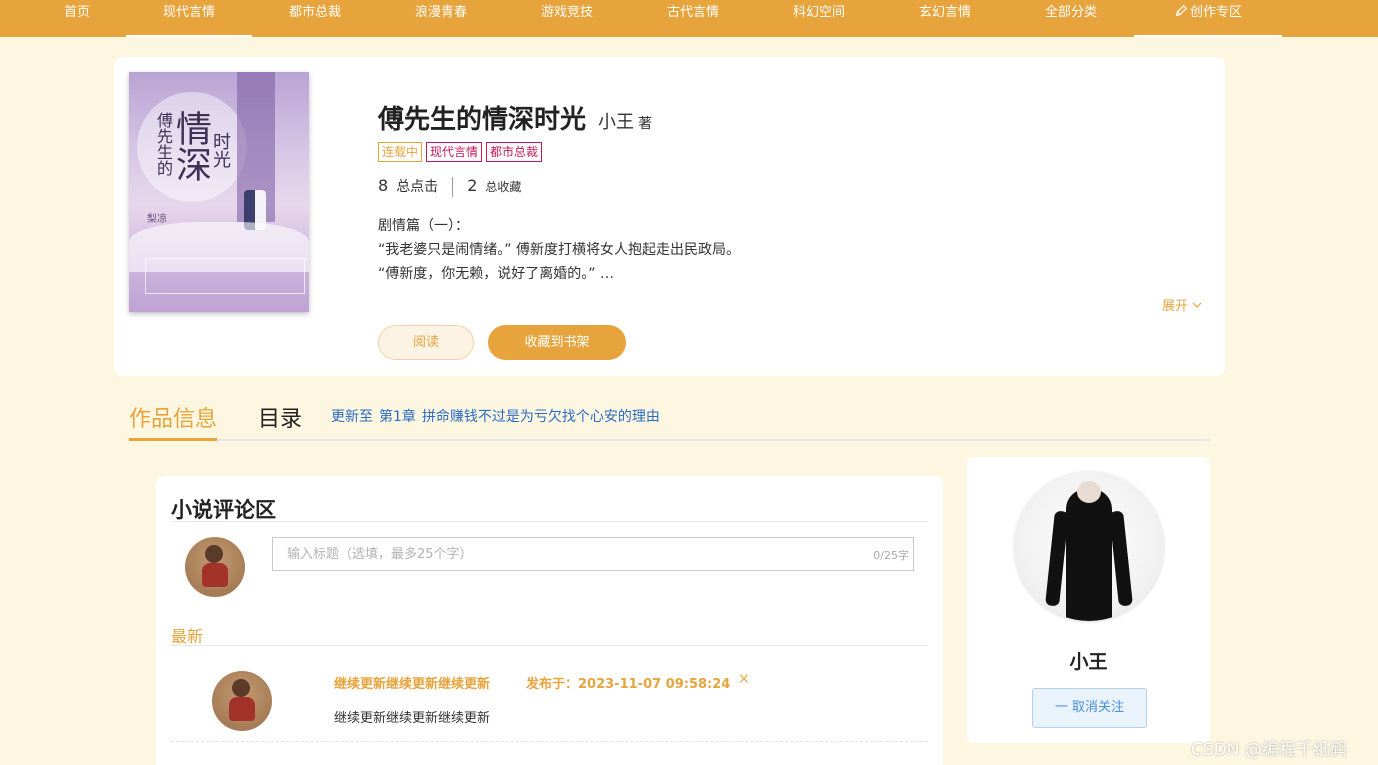 Image resolution: width=1378 pixels, height=765 pixels. Describe the element at coordinates (225, 276) in the screenshot. I see `cover-blurb-frame` at that location.